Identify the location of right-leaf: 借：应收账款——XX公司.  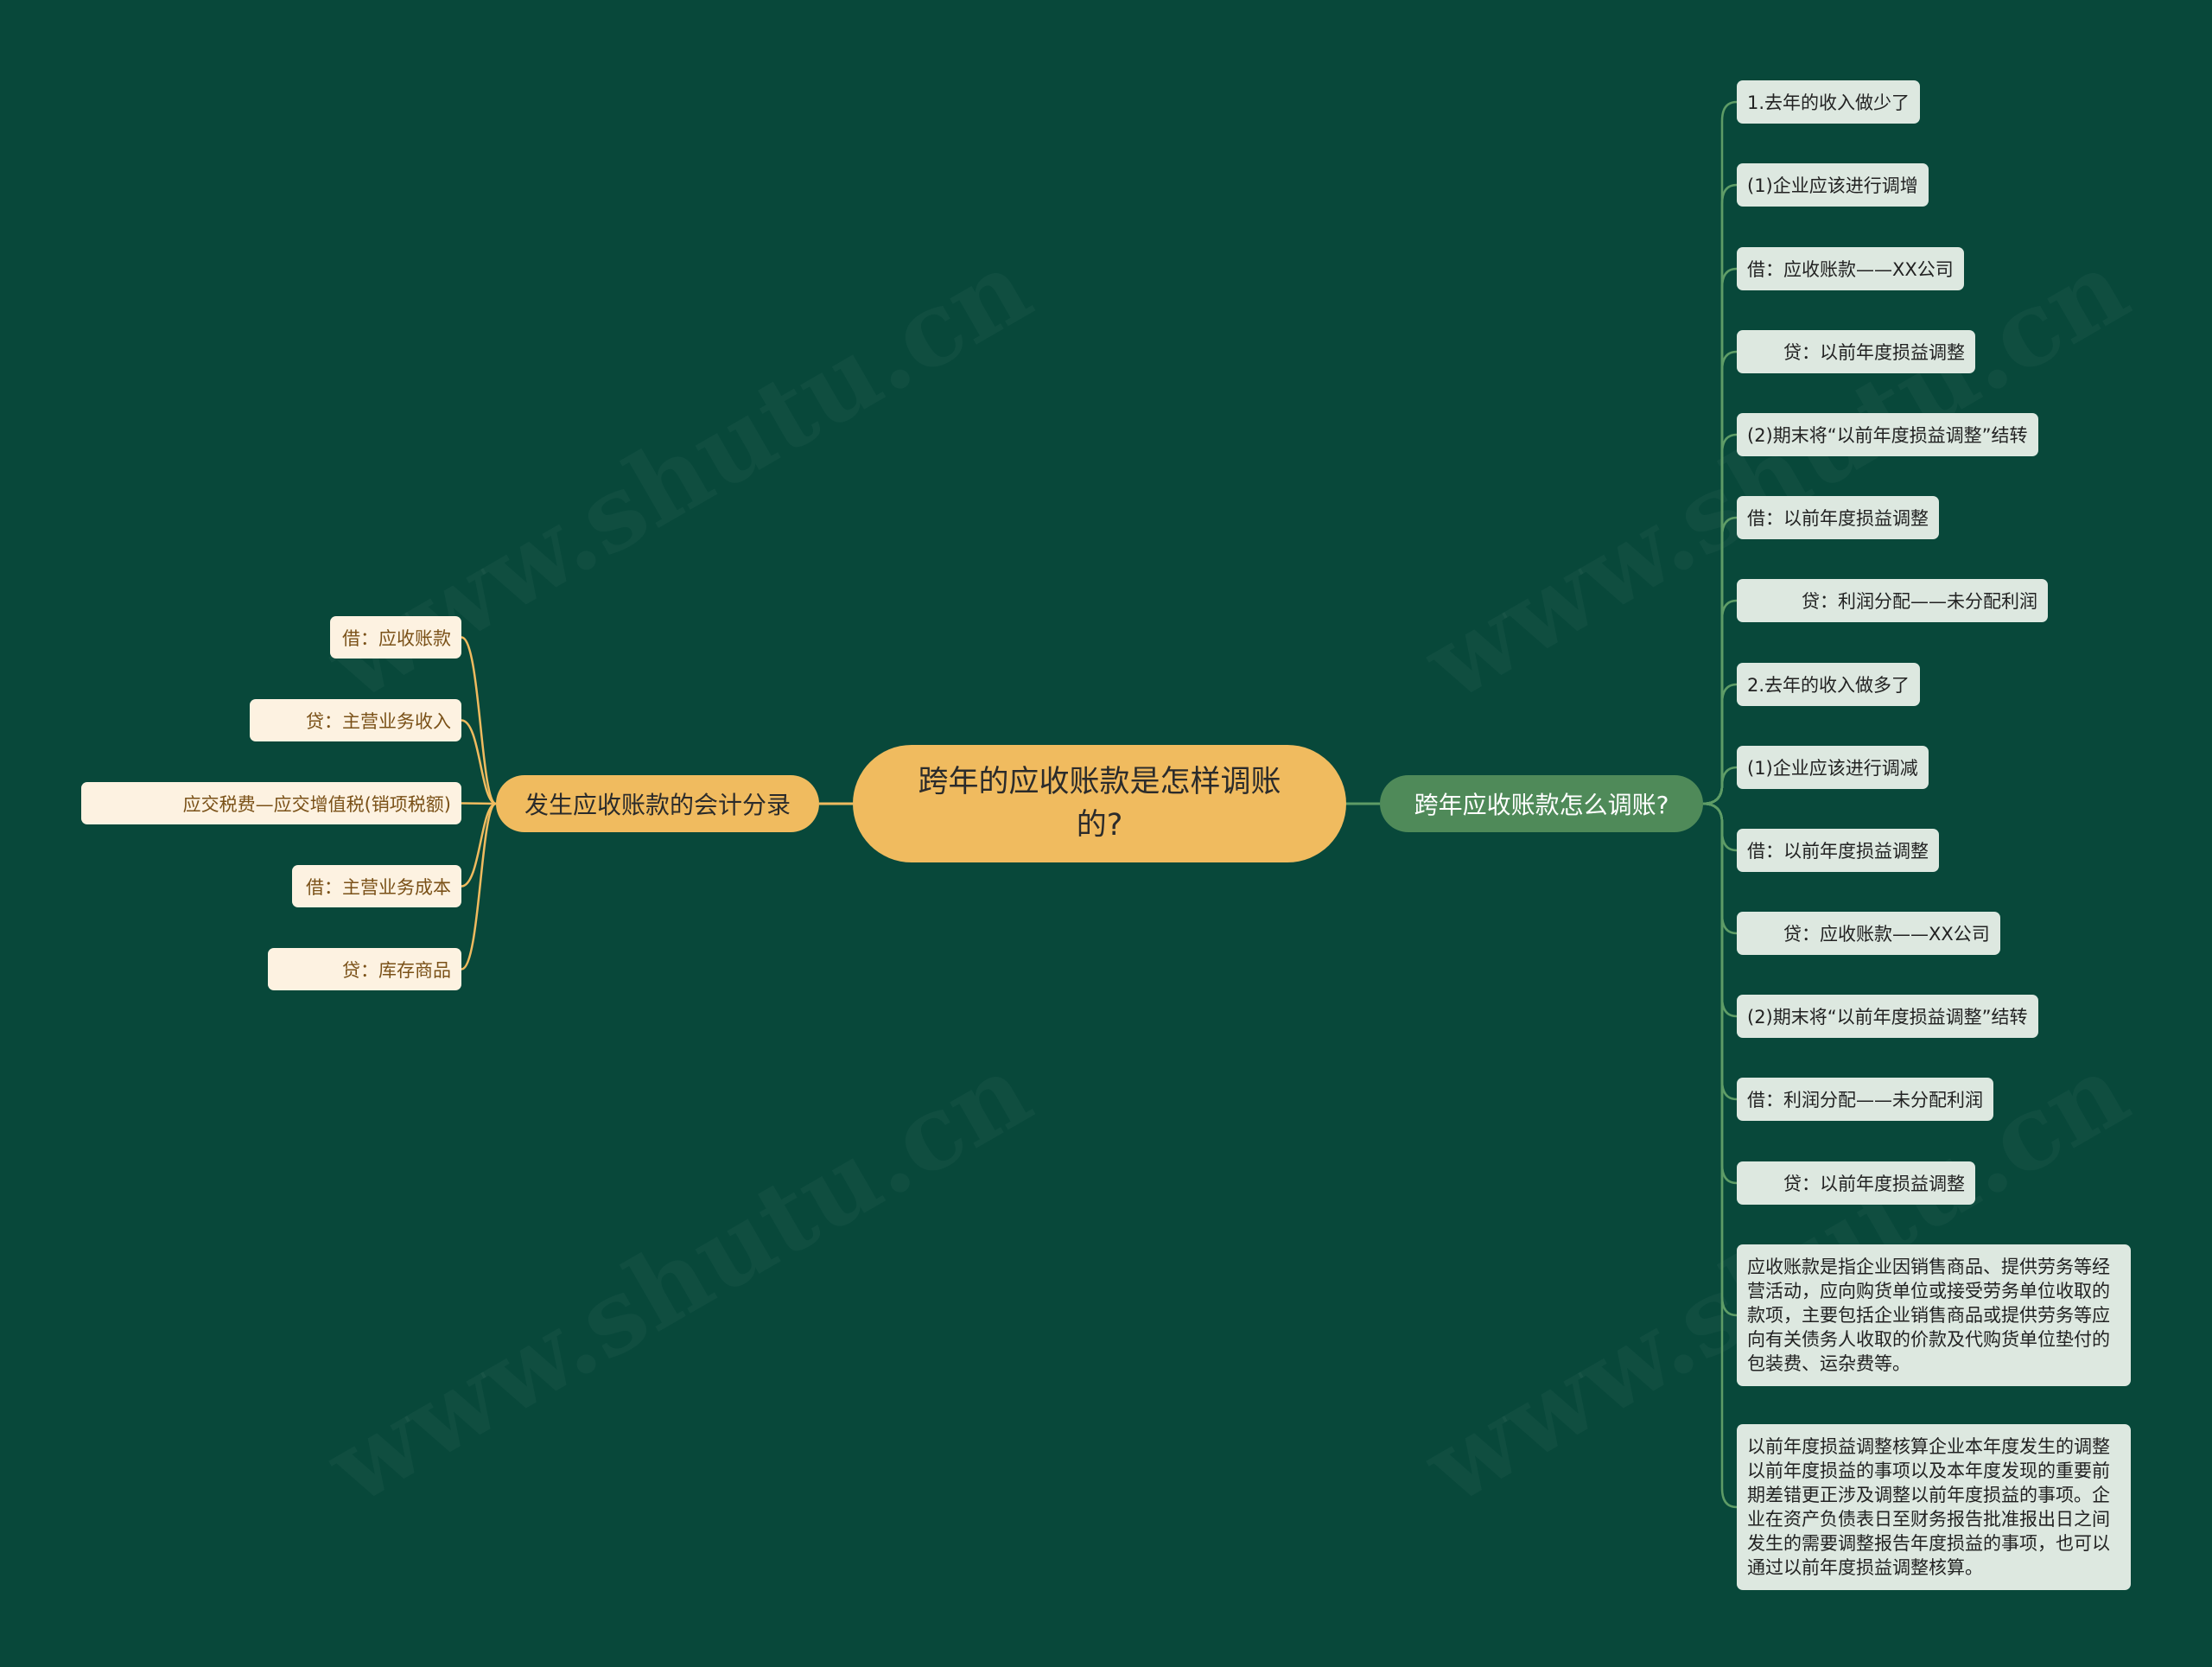
(1850, 268).